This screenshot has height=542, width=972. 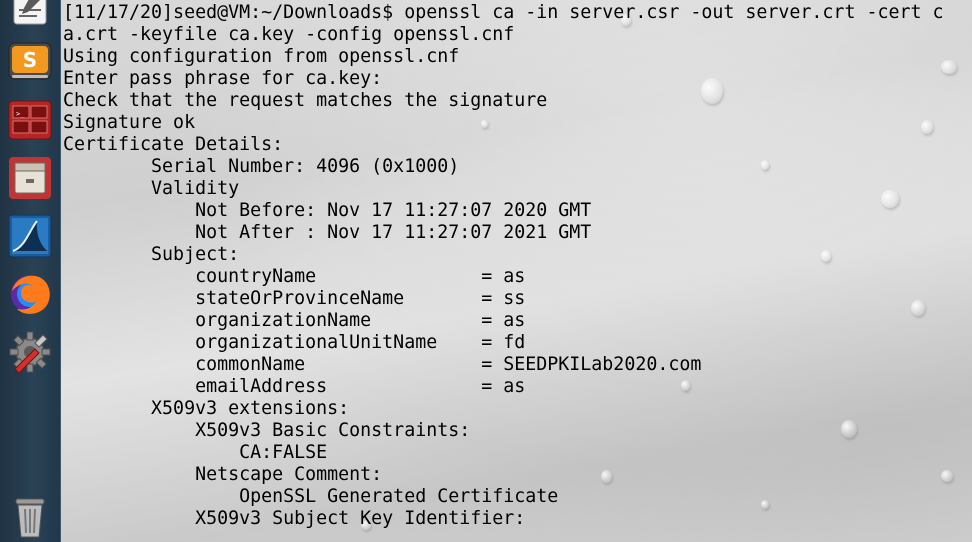 I want to click on svg-text: S, so click(x=30, y=60).